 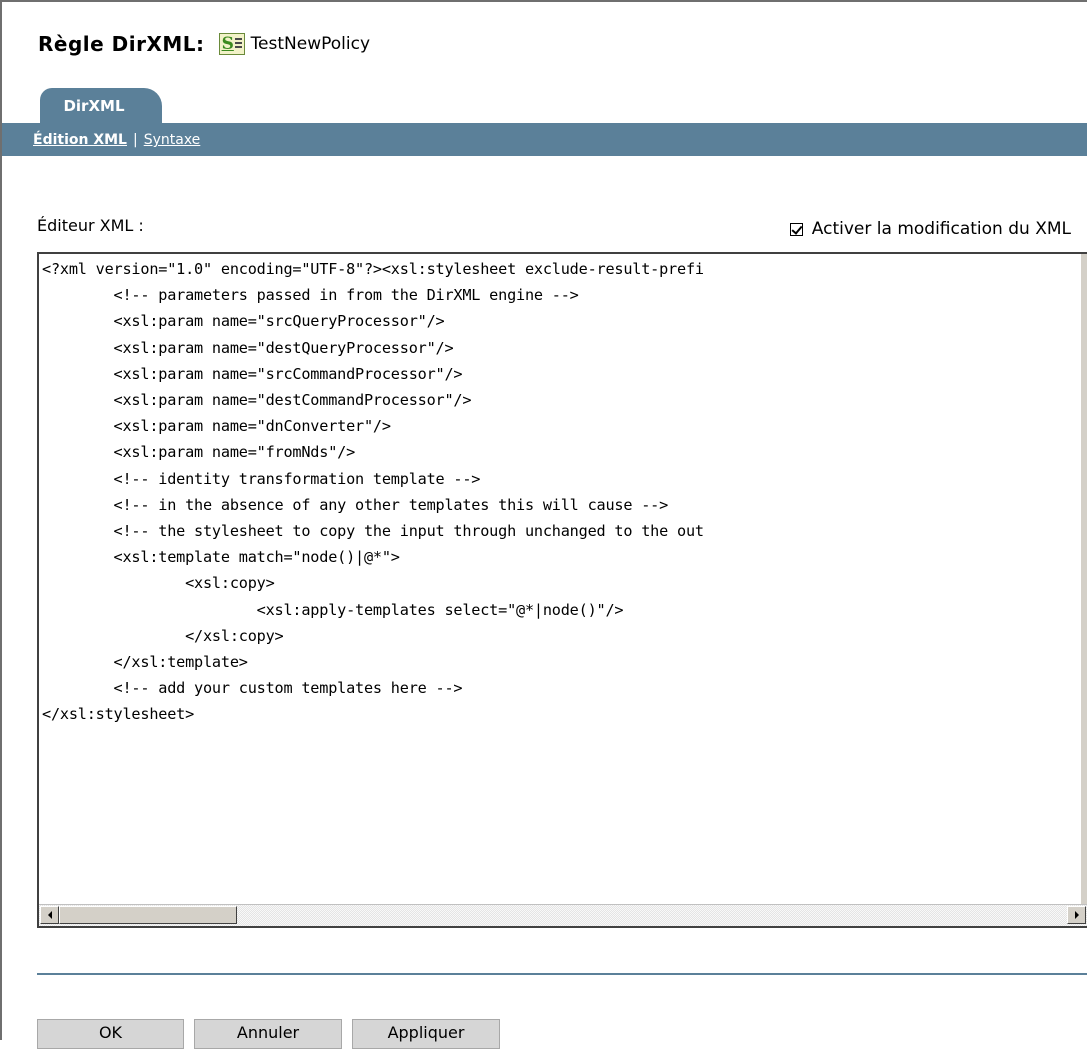 I want to click on vertical-scrollbar, so click(x=1083, y=579).